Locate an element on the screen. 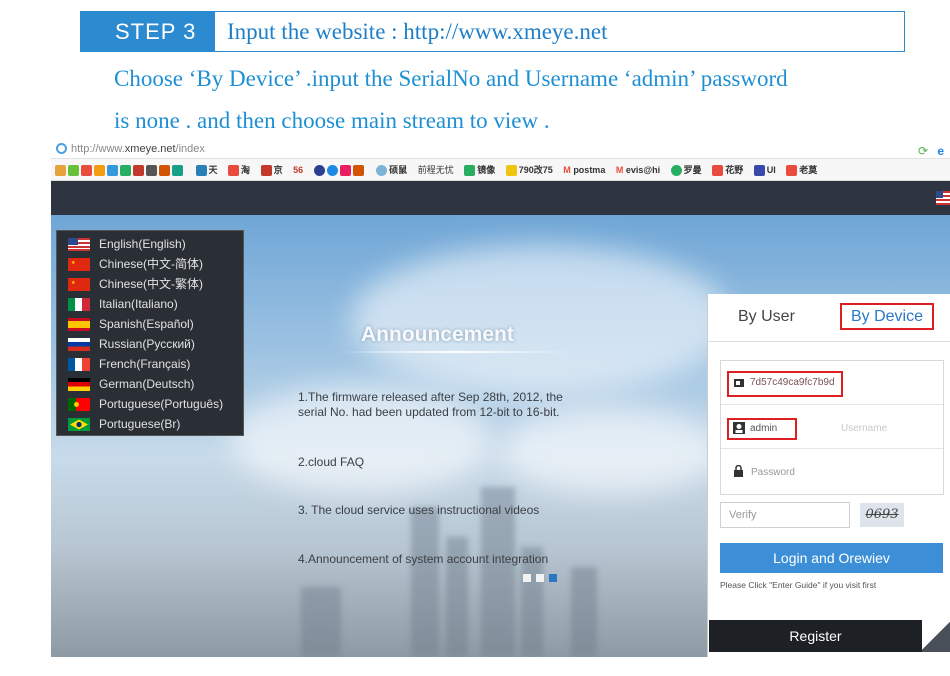  language-label: Italian(Italiano) is located at coordinates (138, 304).